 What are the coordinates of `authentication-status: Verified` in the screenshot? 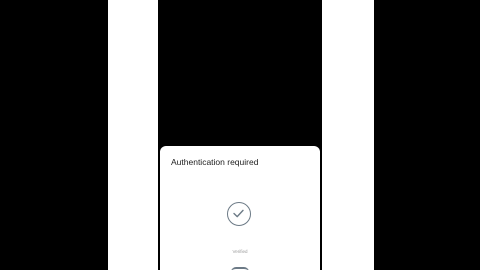 It's located at (240, 251).